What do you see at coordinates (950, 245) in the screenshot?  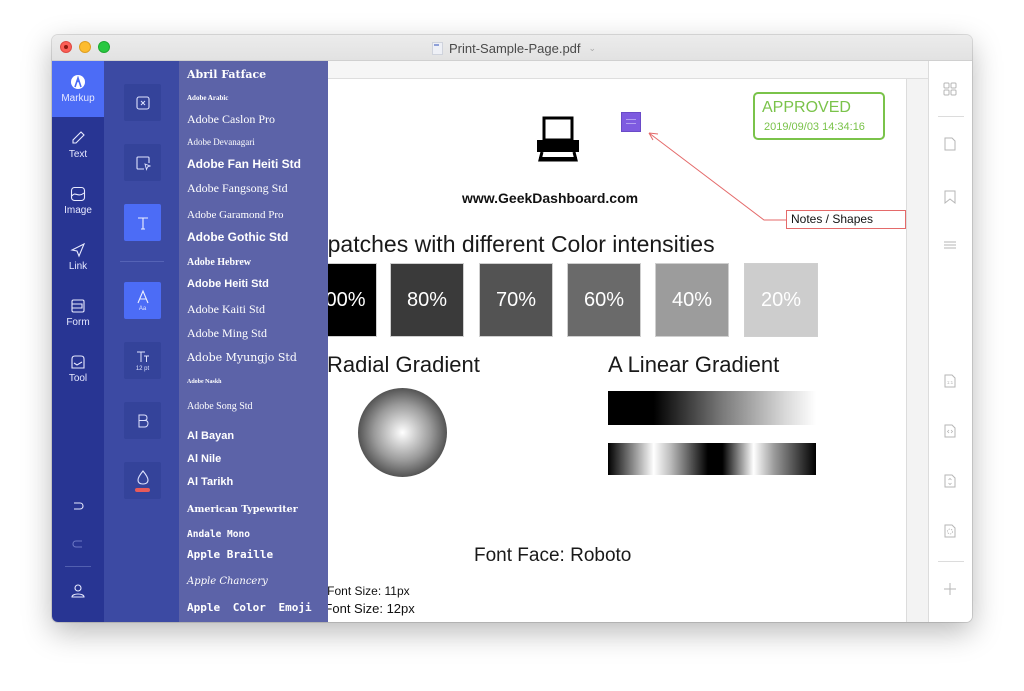 I see `outline-icon` at bounding box center [950, 245].